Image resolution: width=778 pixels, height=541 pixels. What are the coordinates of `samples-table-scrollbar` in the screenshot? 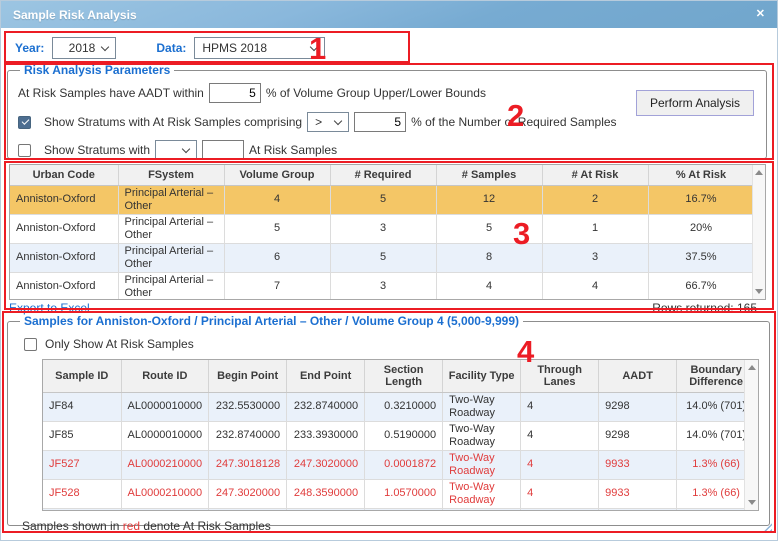 It's located at (751, 435).